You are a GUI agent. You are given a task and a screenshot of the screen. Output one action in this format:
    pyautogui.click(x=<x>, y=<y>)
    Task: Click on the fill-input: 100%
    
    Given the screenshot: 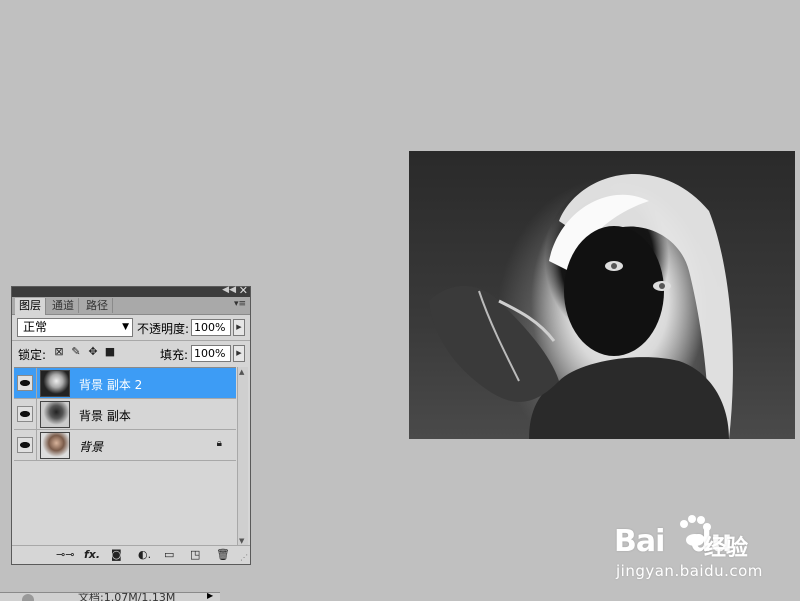 What is the action you would take?
    pyautogui.click(x=211, y=353)
    